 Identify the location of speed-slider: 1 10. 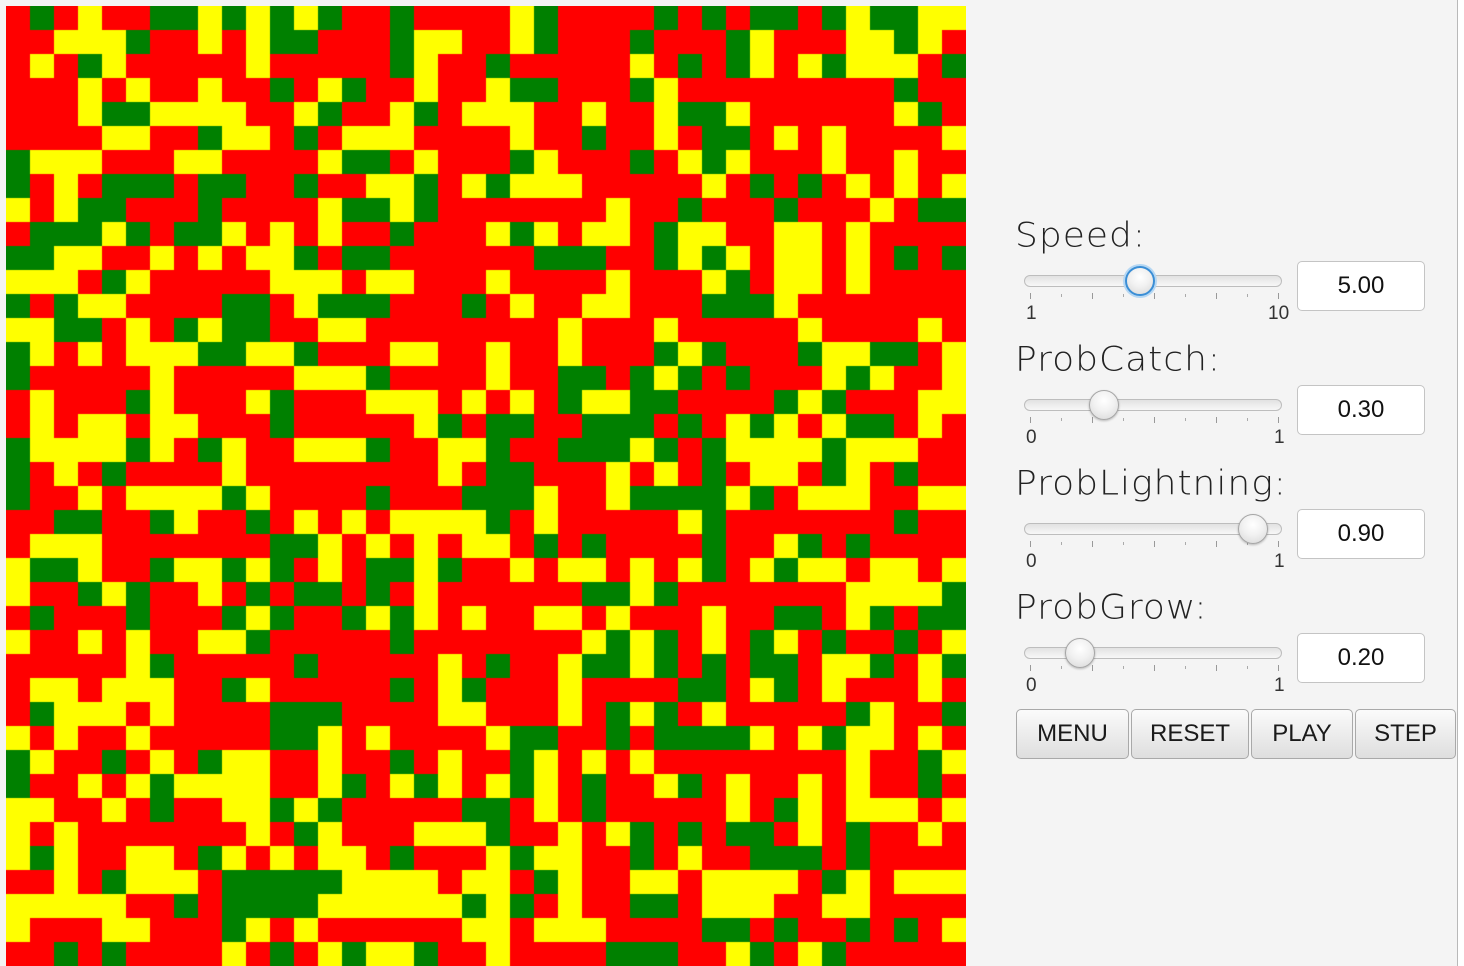
(1156, 295).